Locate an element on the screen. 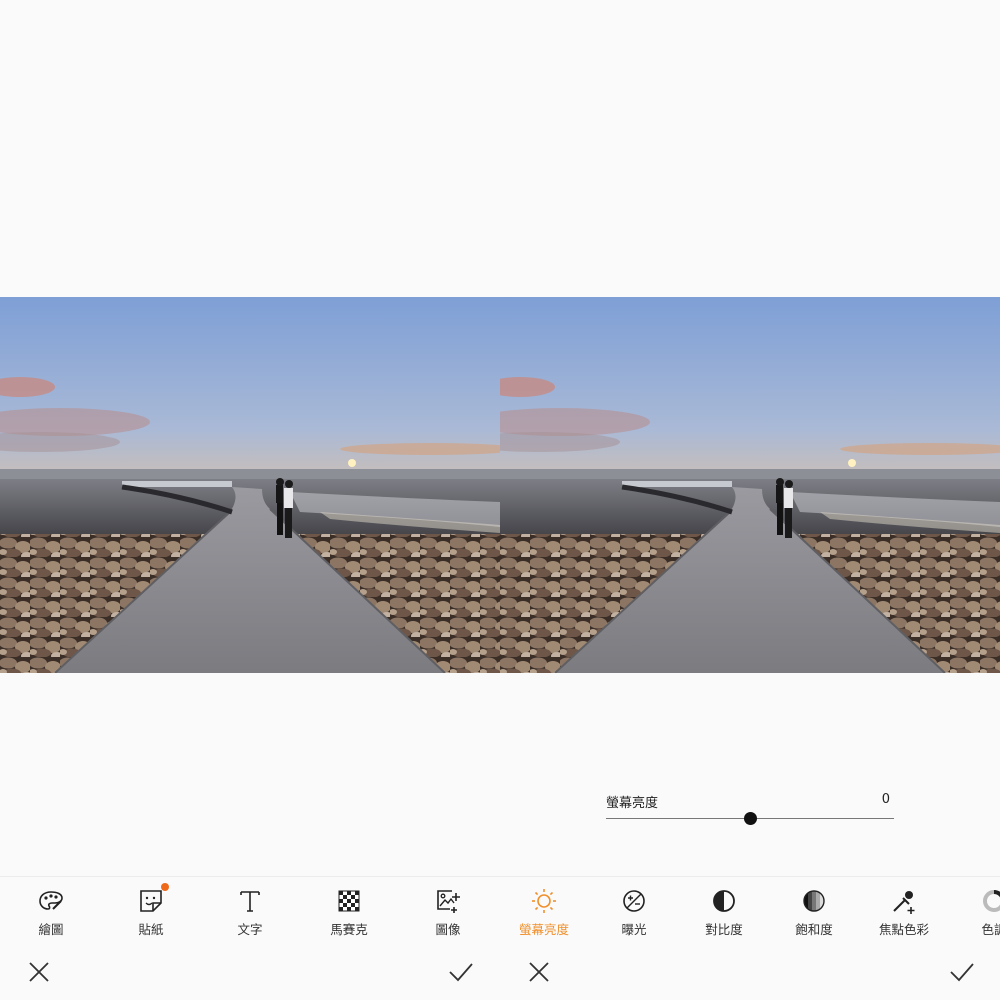 This screenshot has height=1000, width=1000. slider-thumb is located at coordinates (750, 818).